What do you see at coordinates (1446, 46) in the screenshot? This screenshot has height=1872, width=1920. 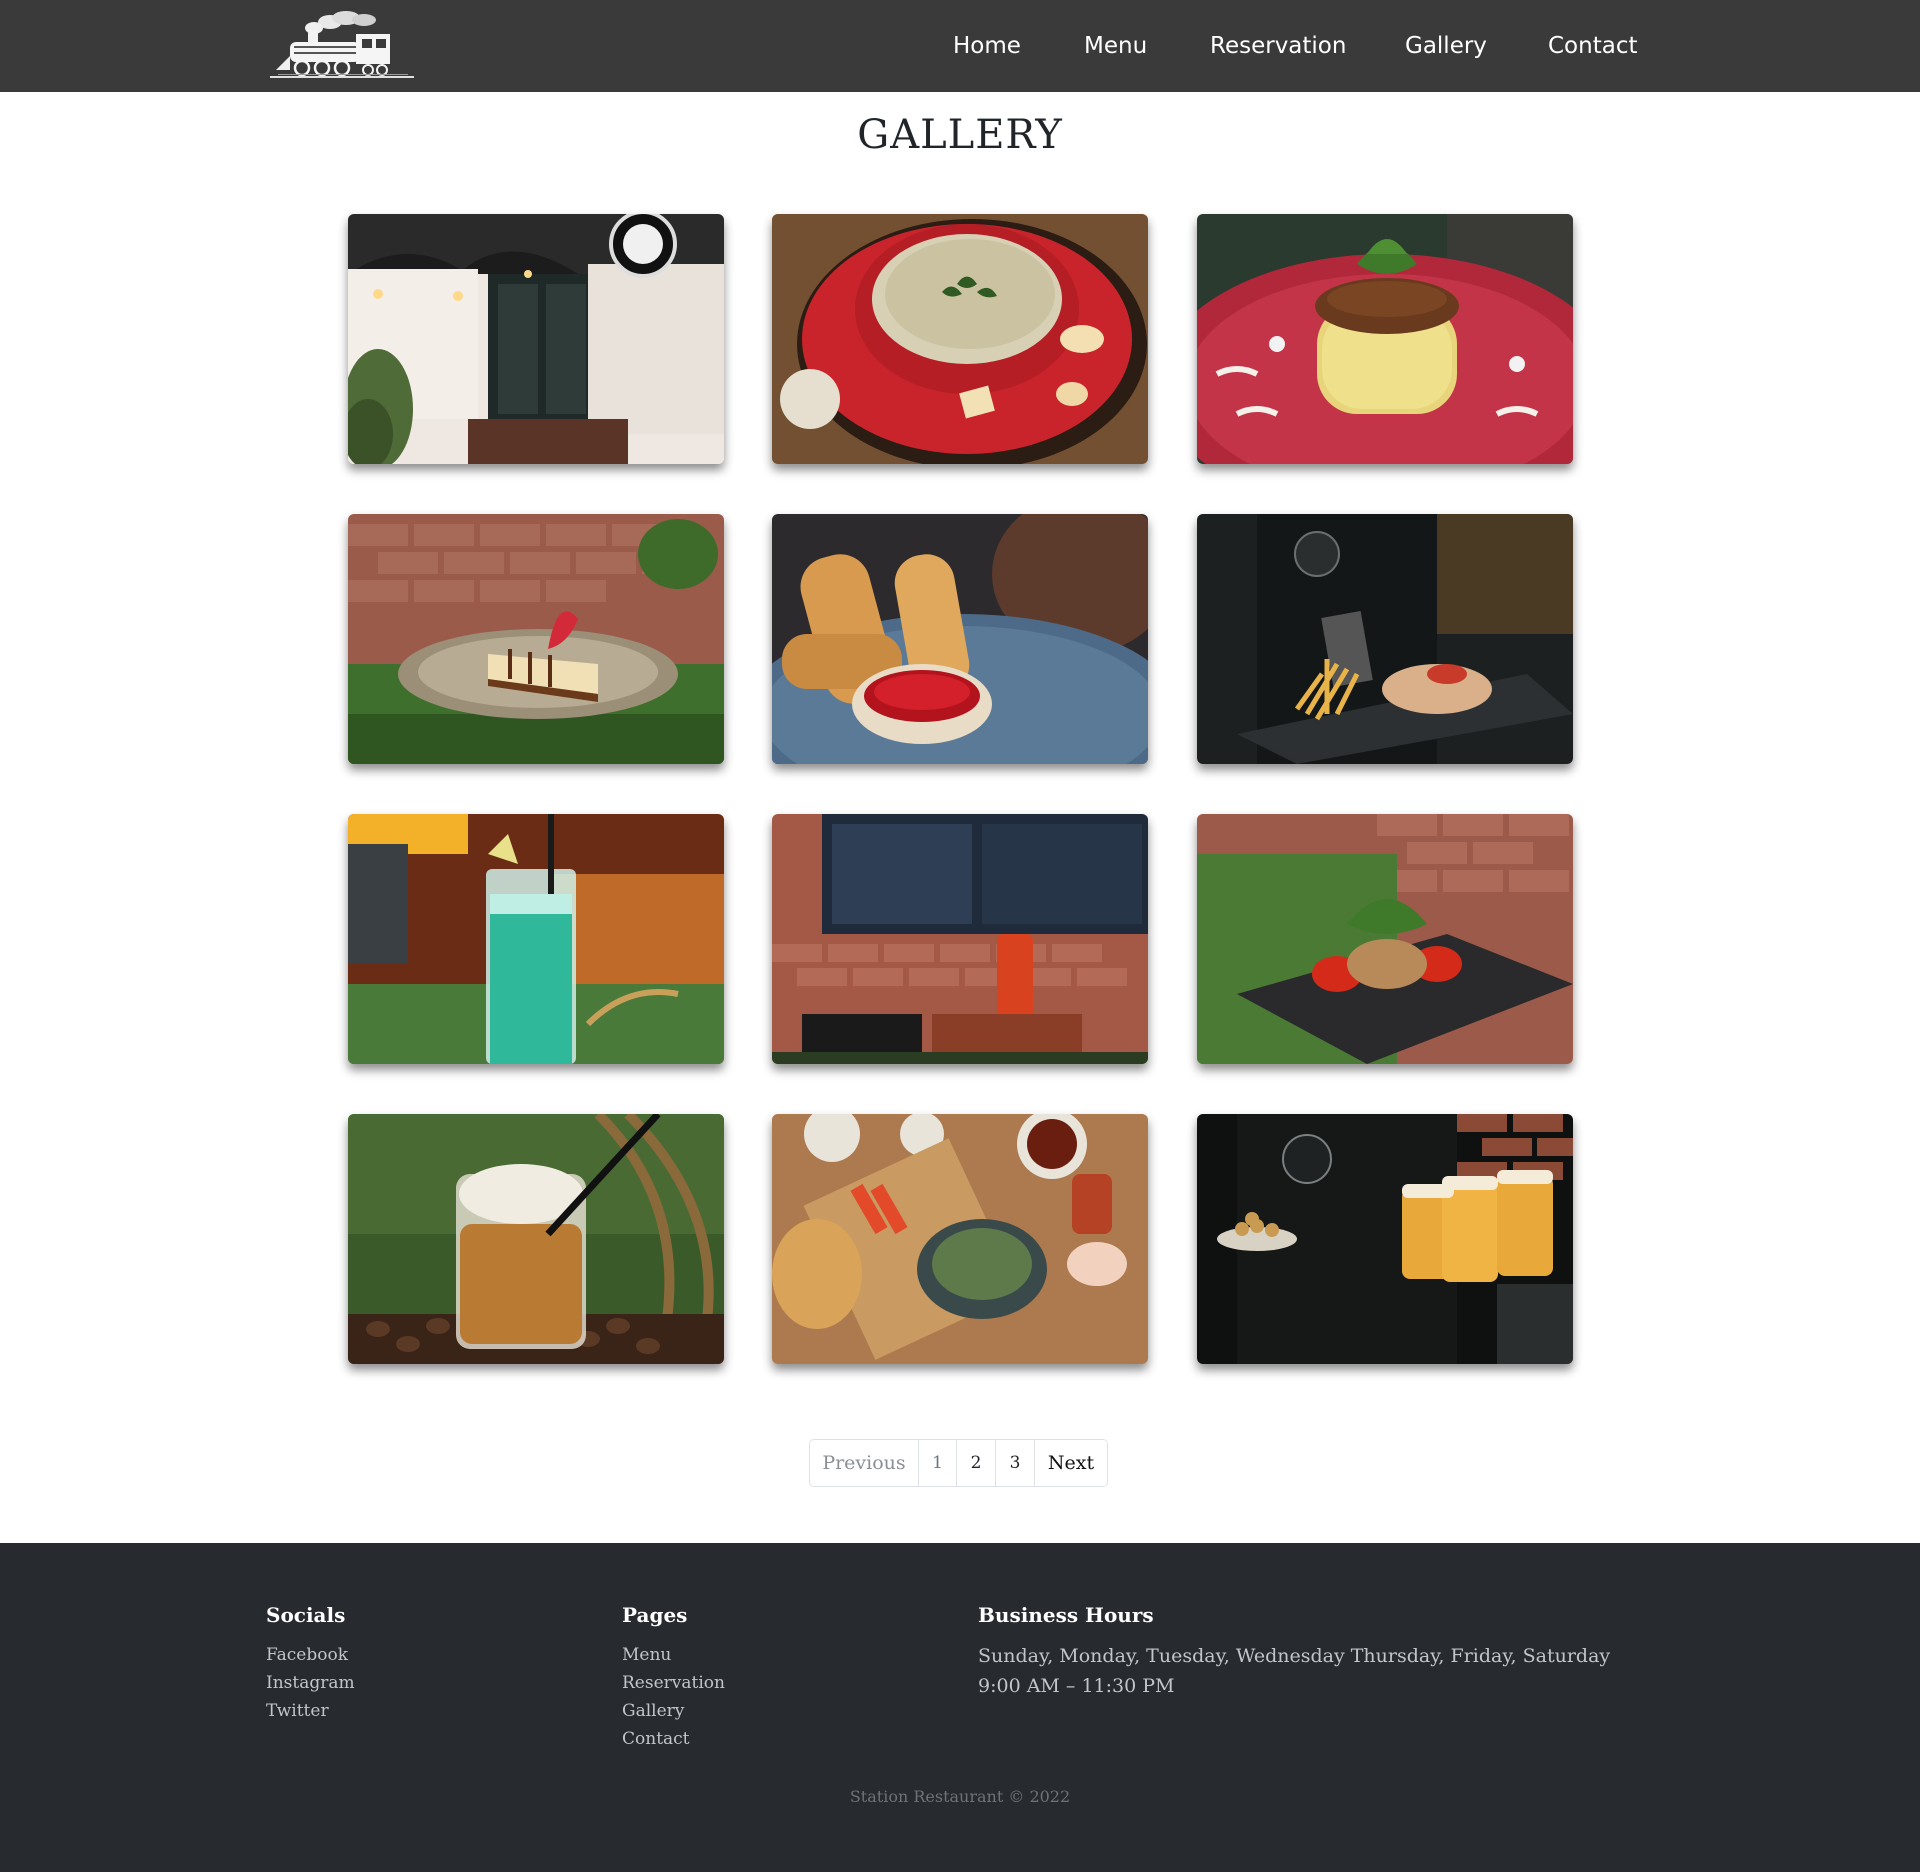 I see `nav-gallery-link: Gallery` at bounding box center [1446, 46].